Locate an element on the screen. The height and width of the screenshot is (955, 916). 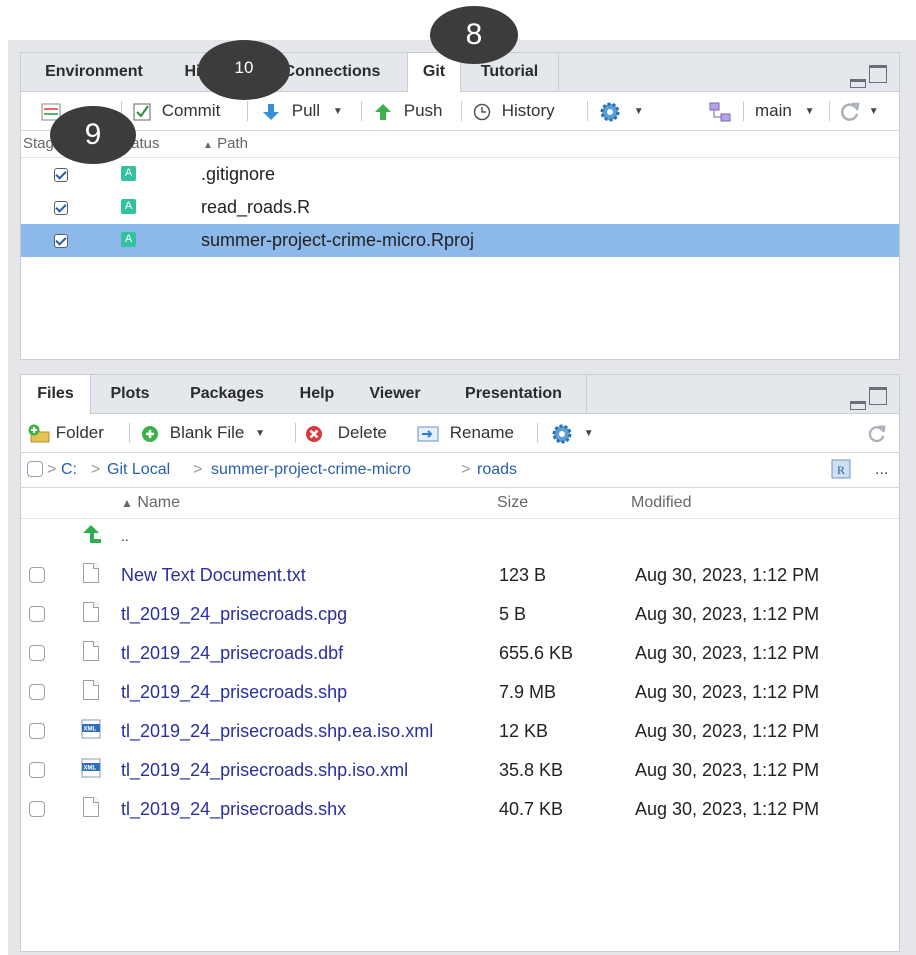
file-path: .gitignore is located at coordinates (238, 174).